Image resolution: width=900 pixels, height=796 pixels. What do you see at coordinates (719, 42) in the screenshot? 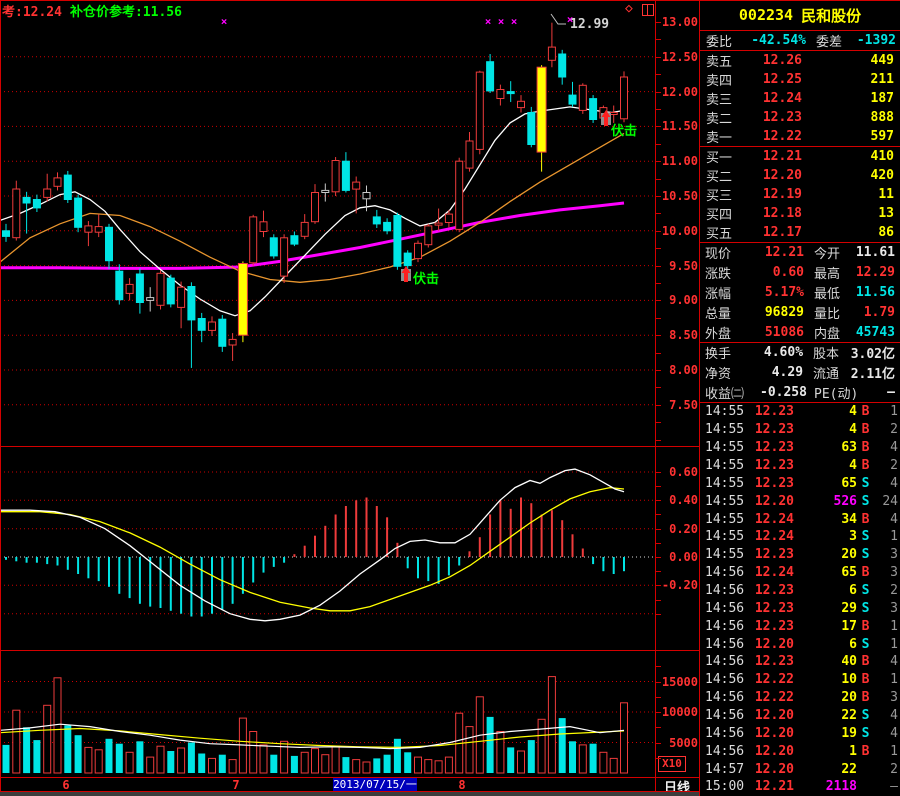
I see `weibi-label: 委比` at bounding box center [719, 42].